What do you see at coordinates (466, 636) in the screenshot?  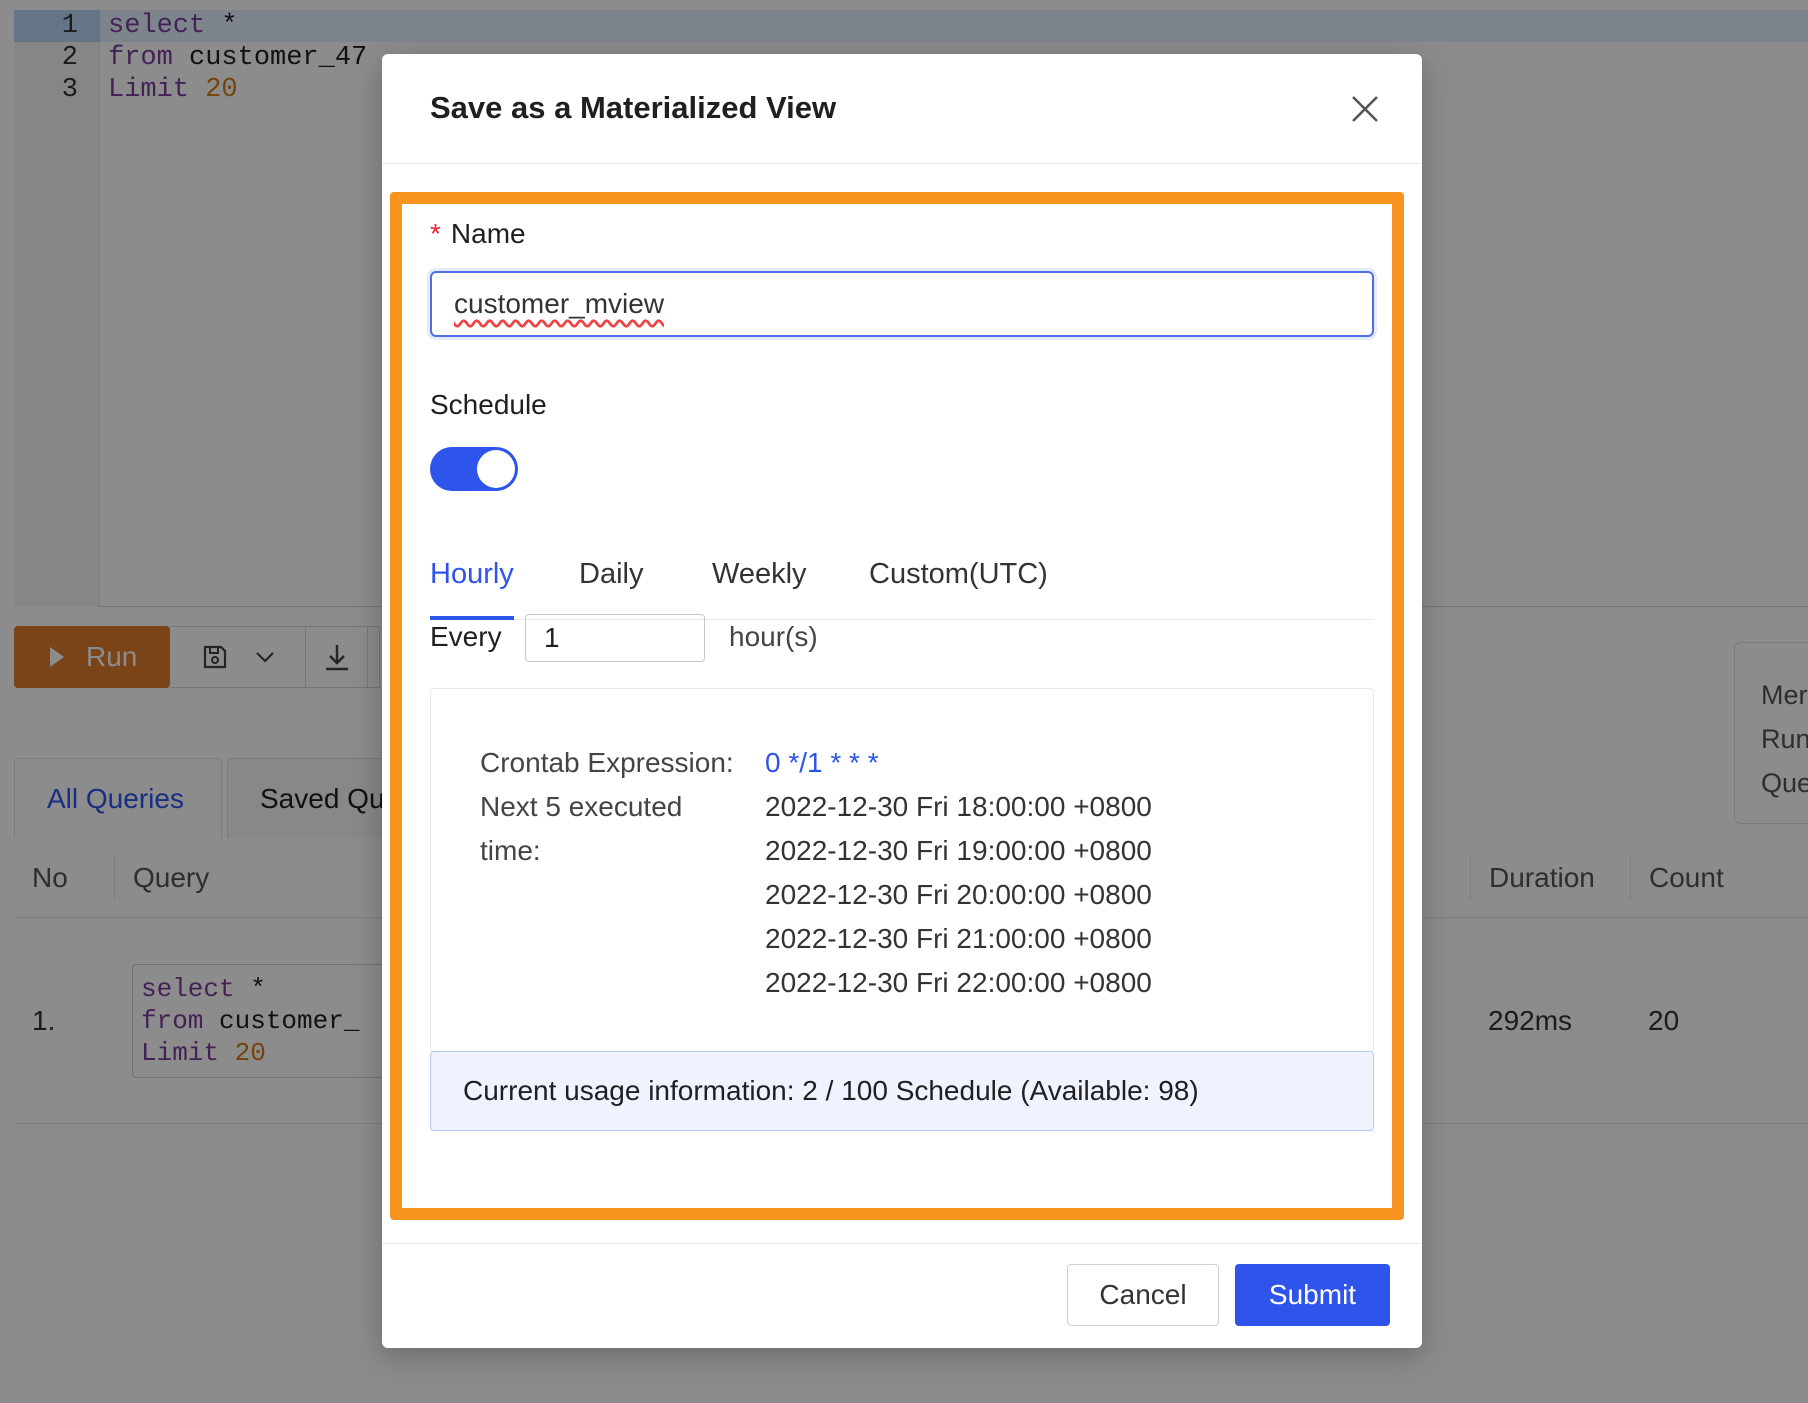 I see `every-label: Every` at bounding box center [466, 636].